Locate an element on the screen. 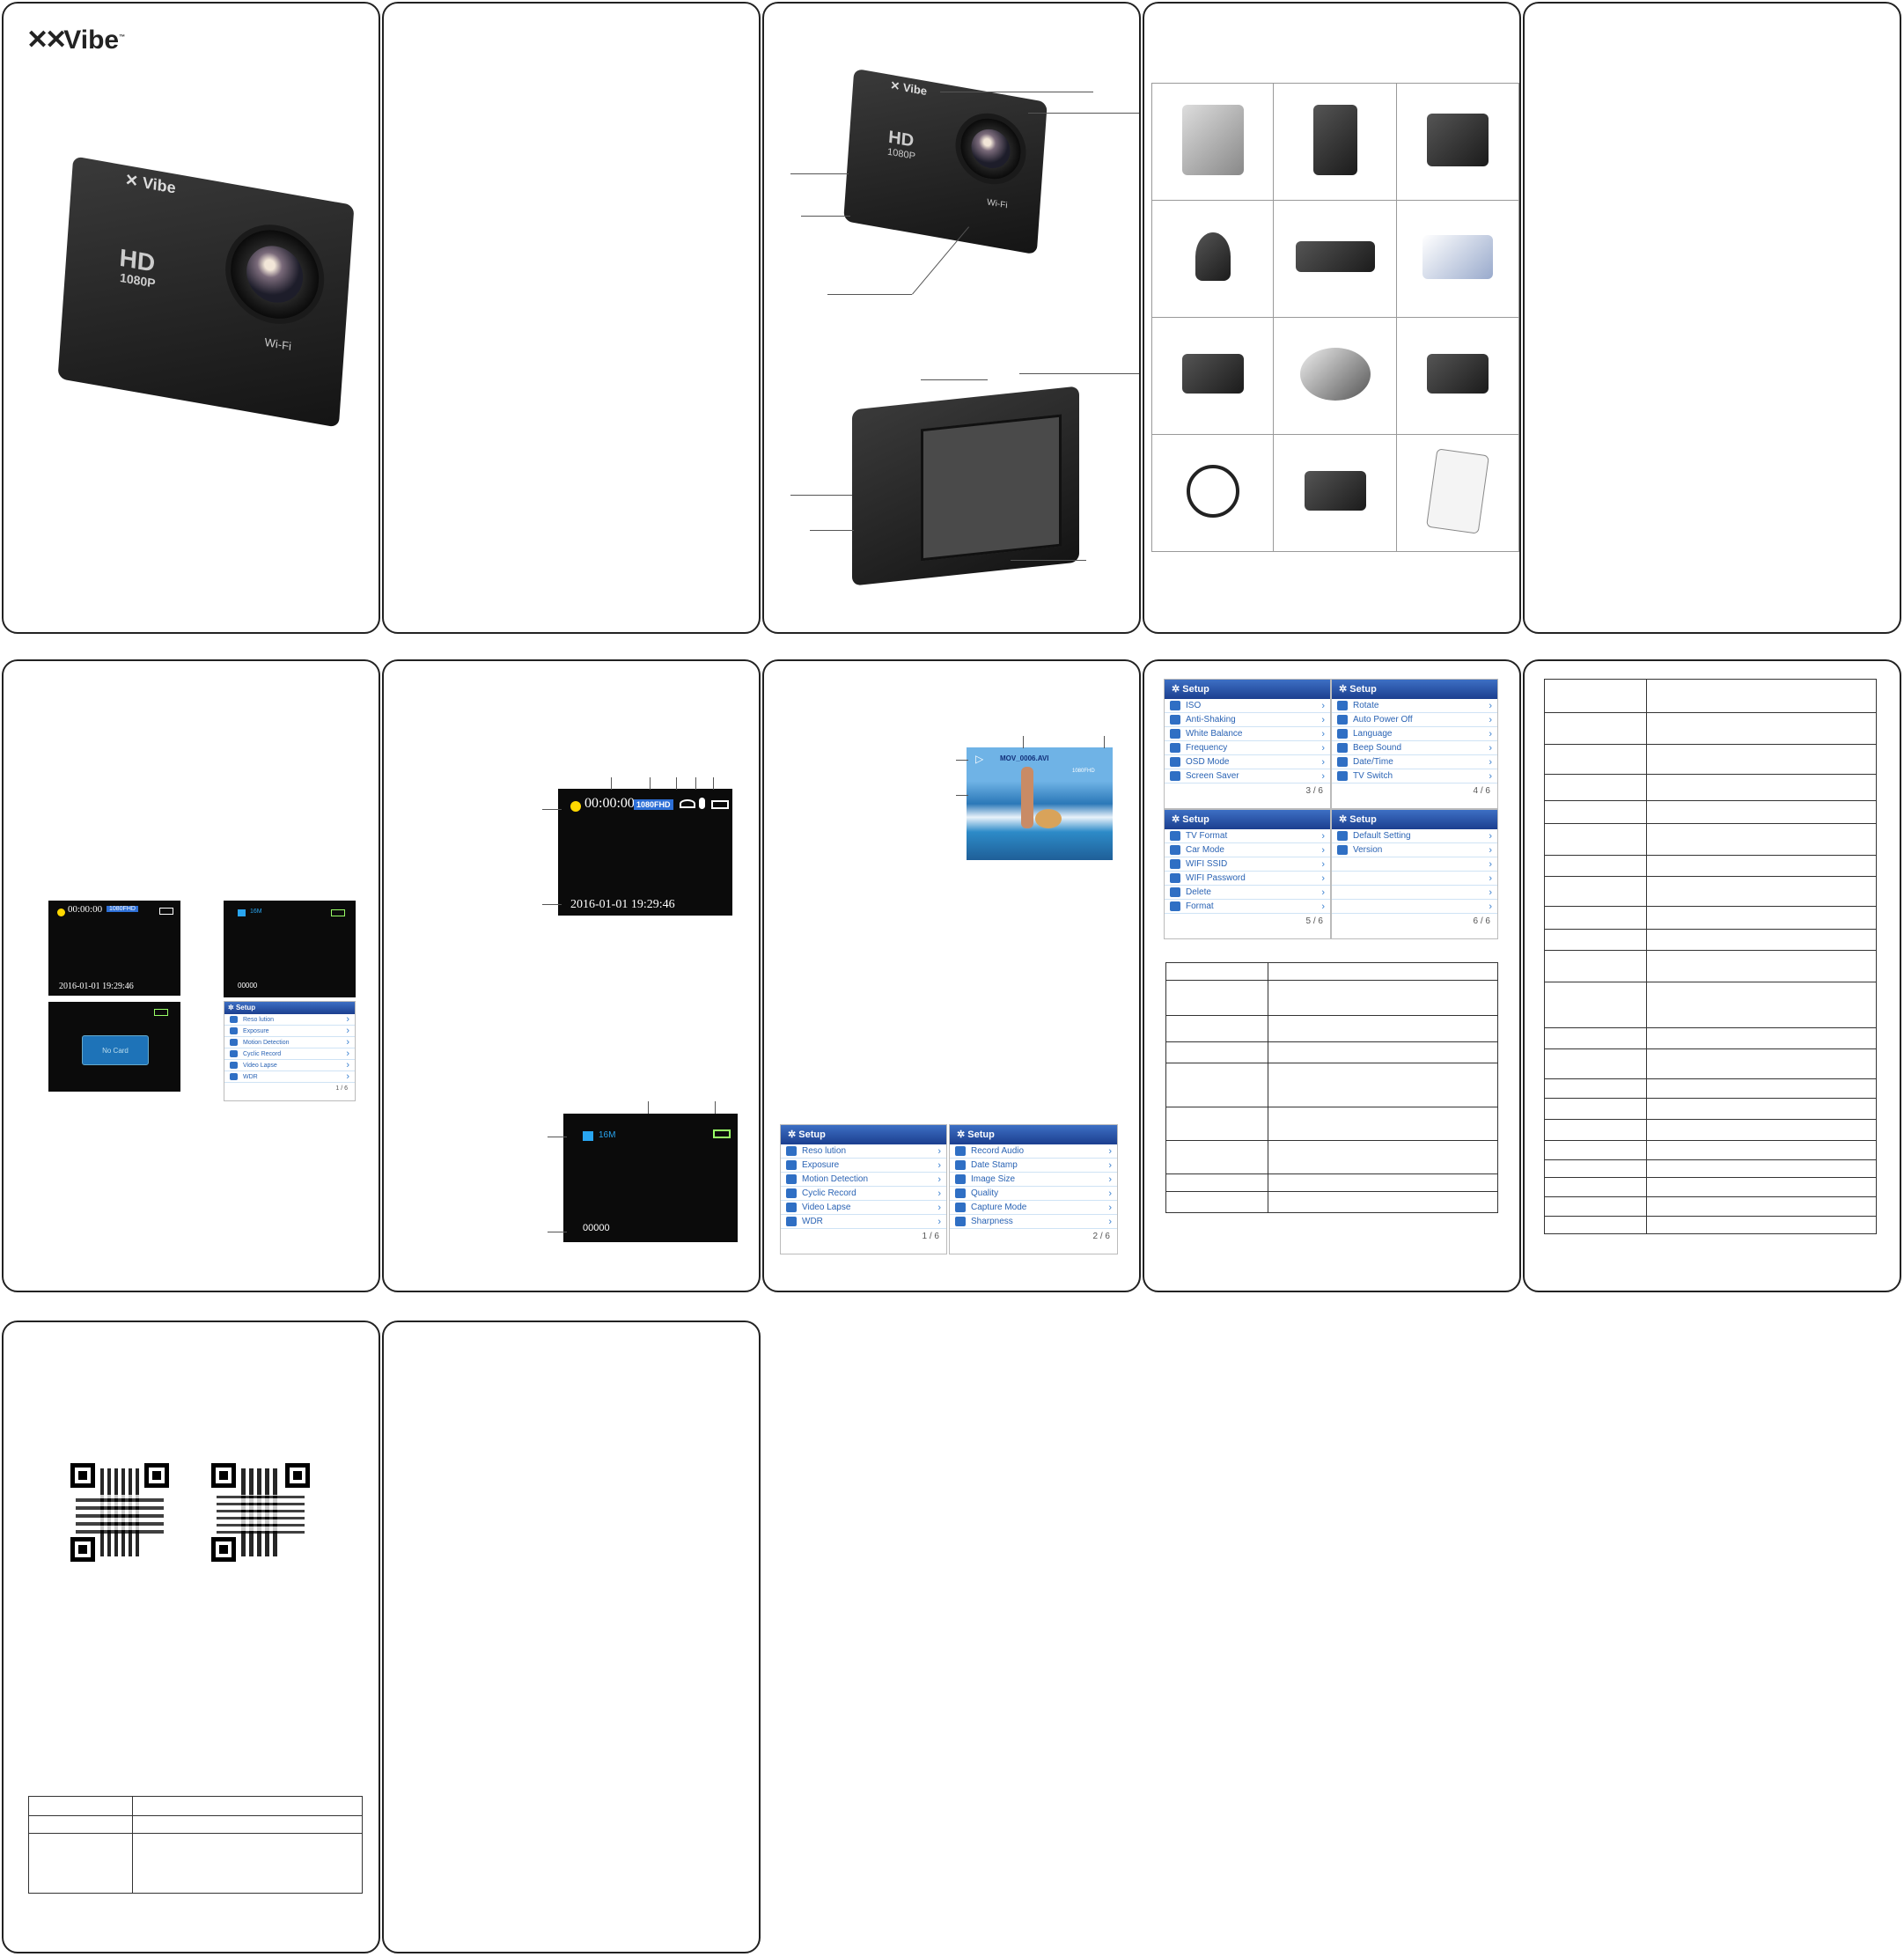 The height and width of the screenshot is (1957, 1904). spec-table is located at coordinates (1710, 956).